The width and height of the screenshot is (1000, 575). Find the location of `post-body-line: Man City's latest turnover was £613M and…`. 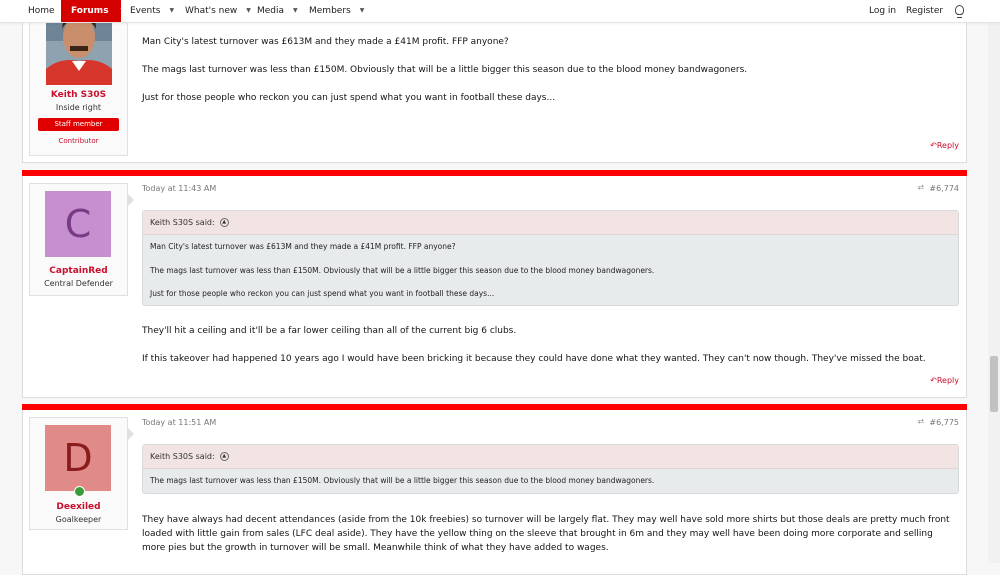

post-body-line: Man City's latest turnover was £613M and… is located at coordinates (325, 42).